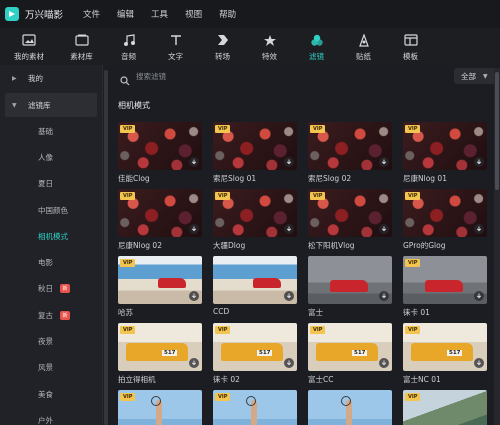  What do you see at coordinates (175, 46) in the screenshot?
I see `tool-titles: 文字` at bounding box center [175, 46].